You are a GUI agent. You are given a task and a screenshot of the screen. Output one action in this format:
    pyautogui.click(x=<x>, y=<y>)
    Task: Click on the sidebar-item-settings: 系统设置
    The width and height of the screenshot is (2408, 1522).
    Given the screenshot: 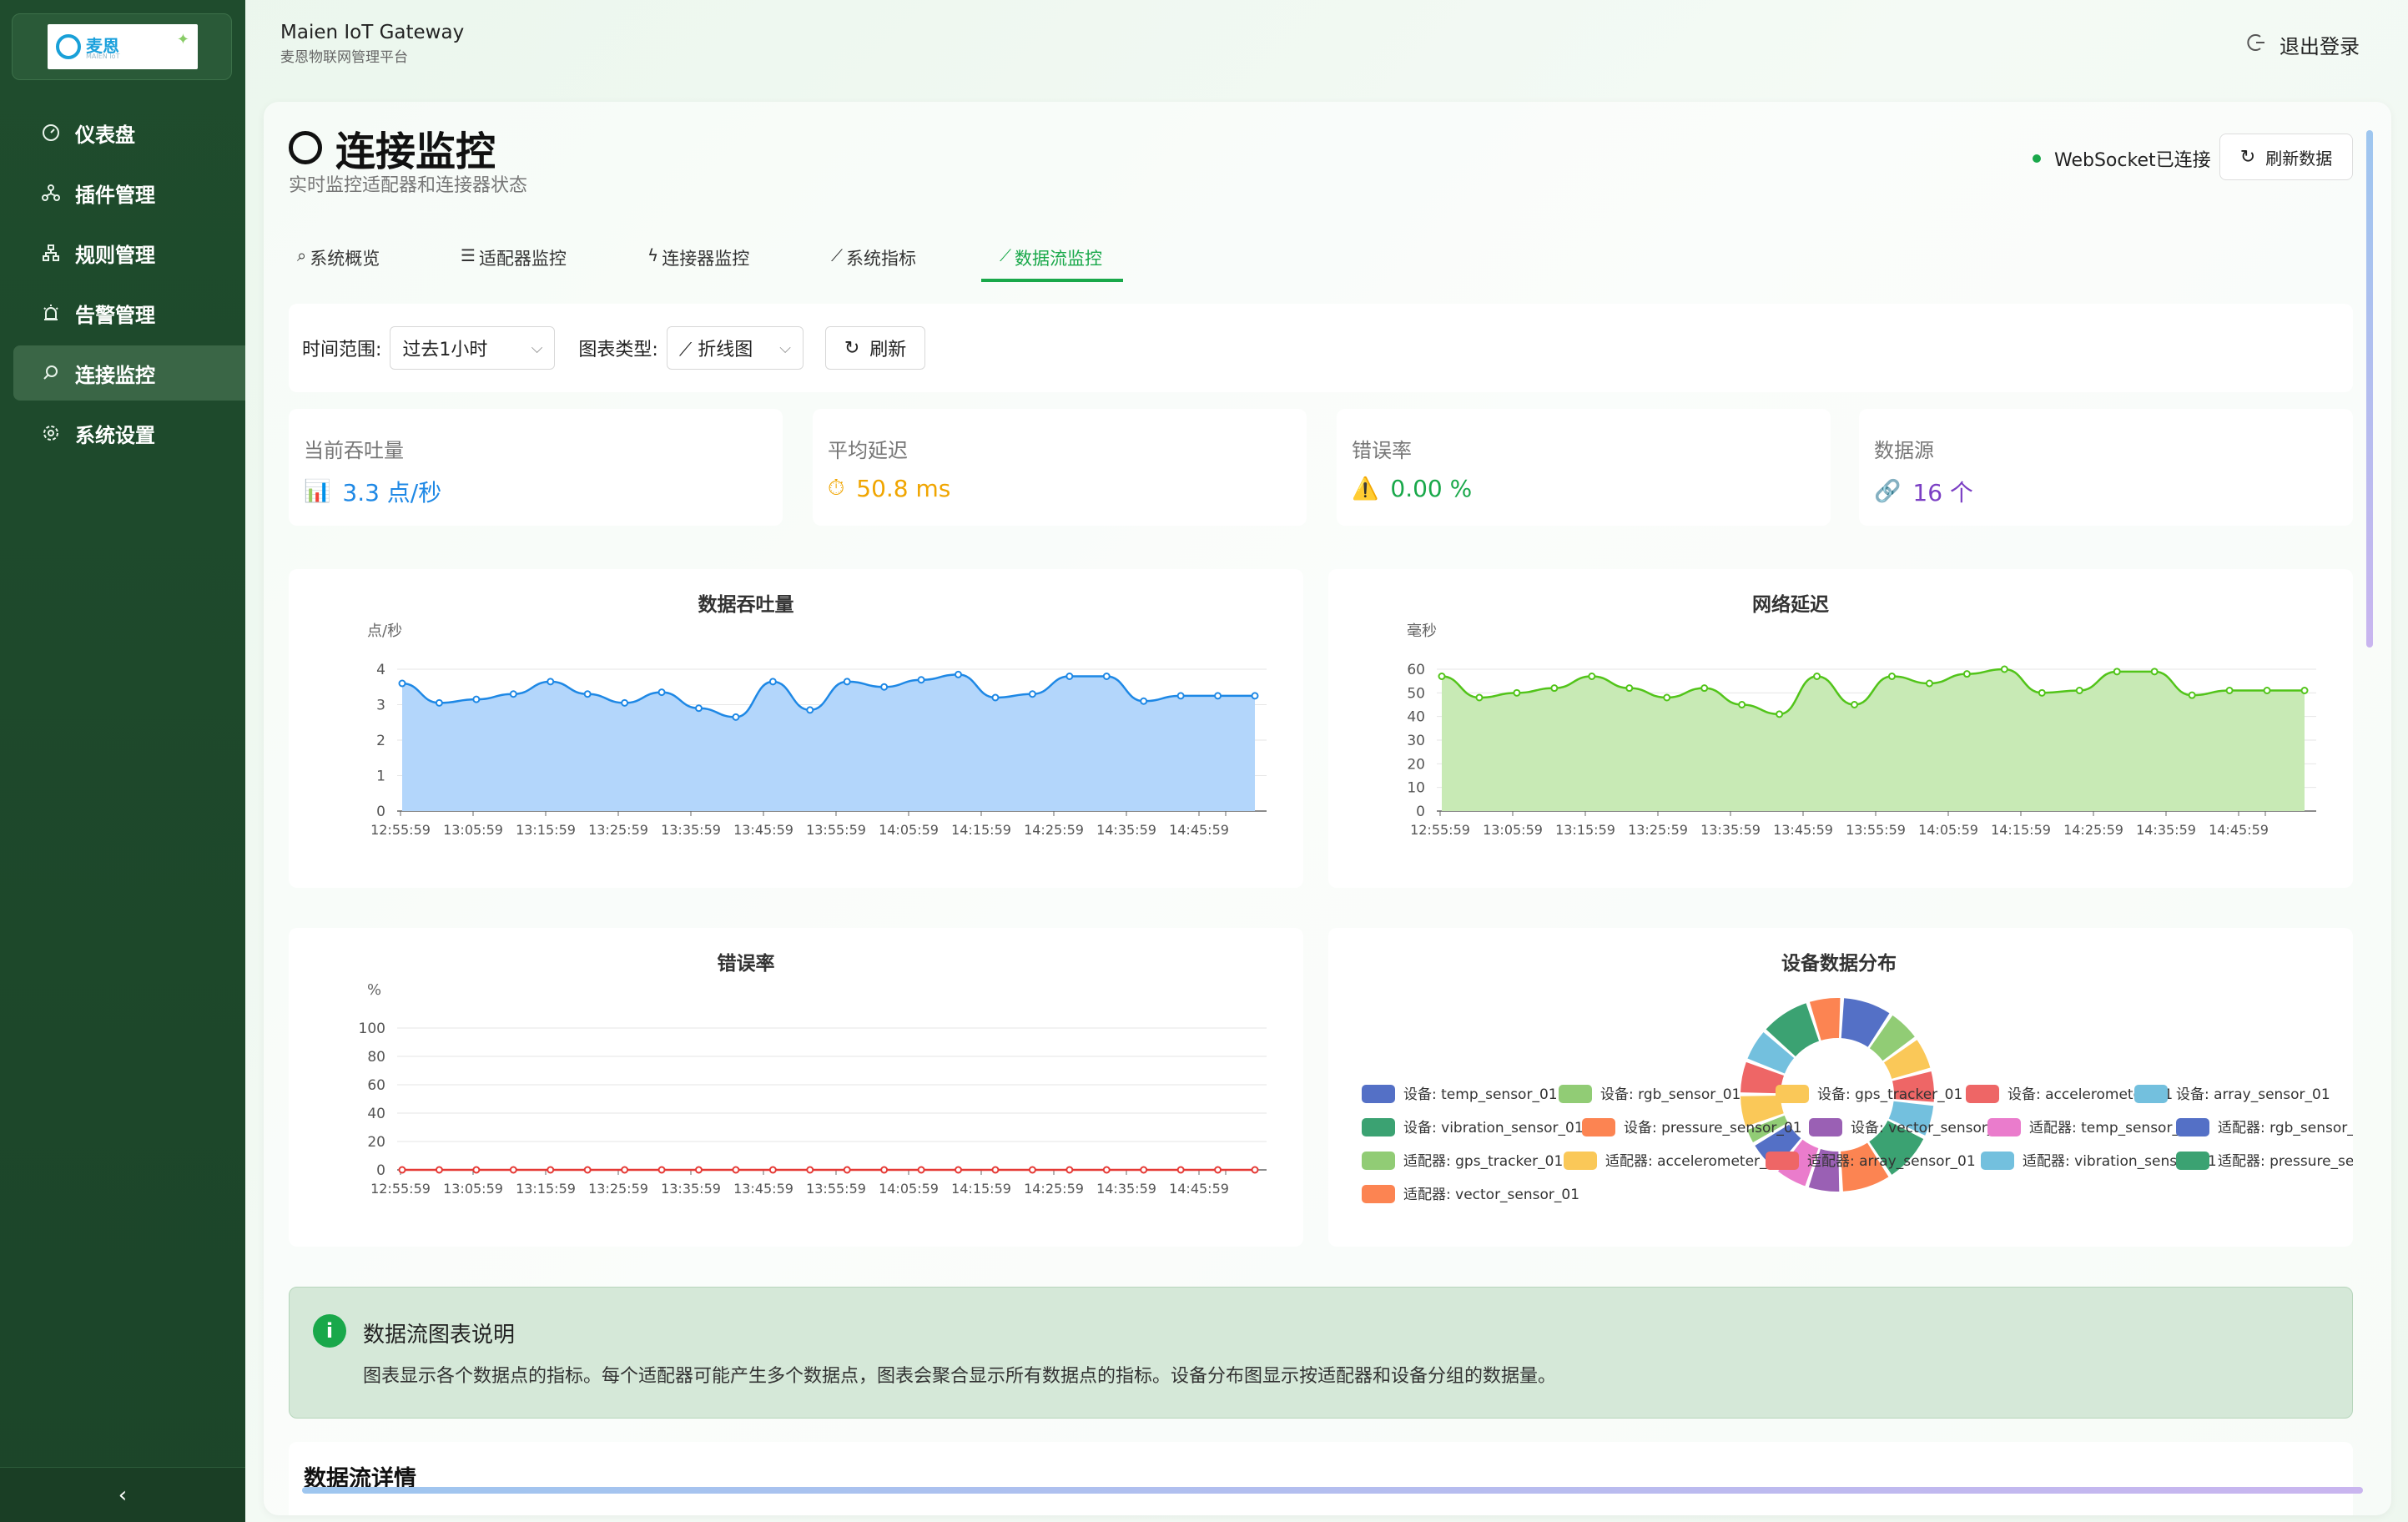 What is the action you would take?
    pyautogui.click(x=129, y=433)
    